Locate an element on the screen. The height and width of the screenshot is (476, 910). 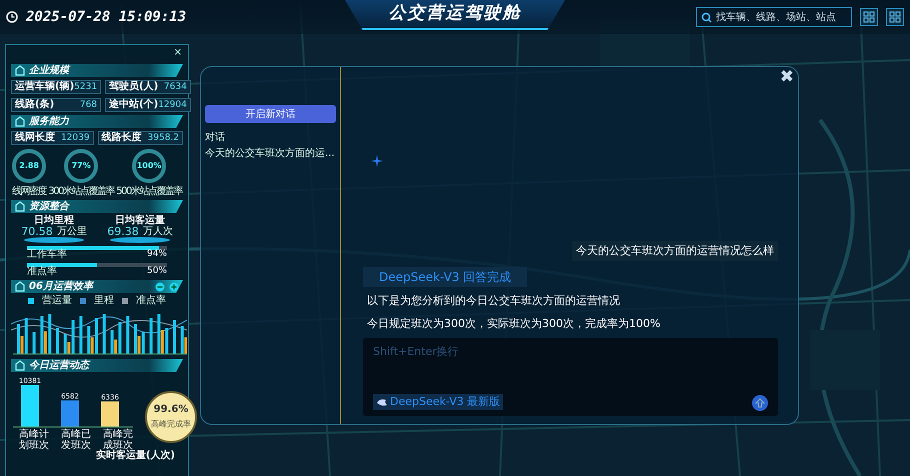
search-icon is located at coordinates (706, 17).